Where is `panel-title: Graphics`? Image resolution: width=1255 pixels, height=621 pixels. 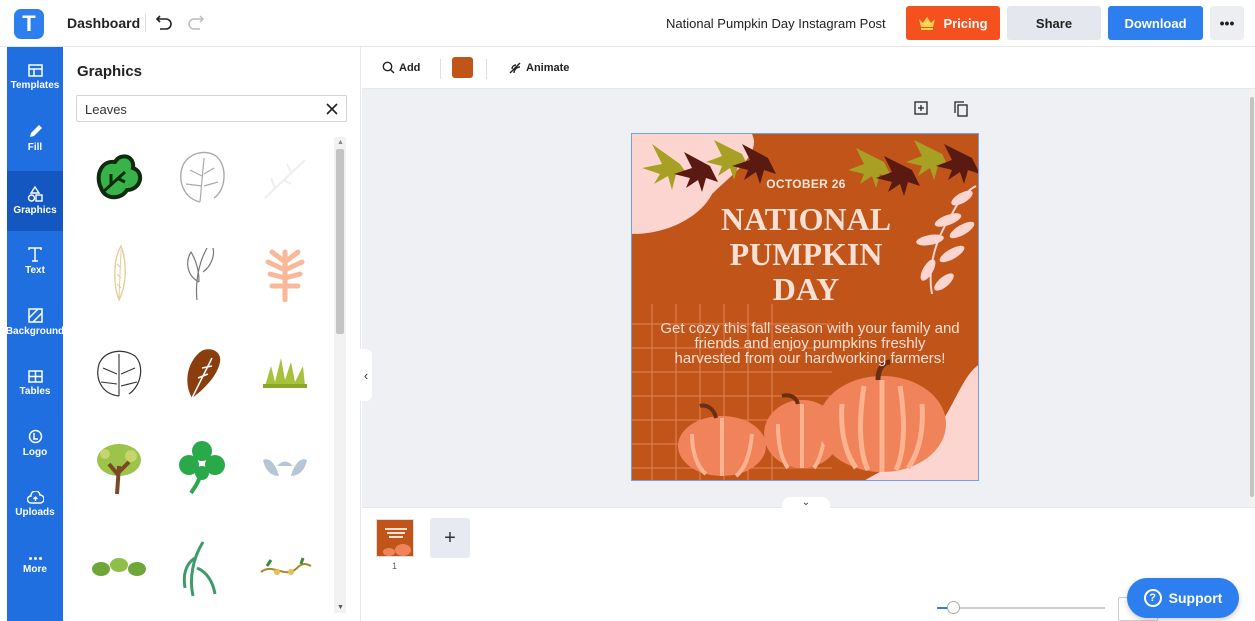 panel-title: Graphics is located at coordinates (110, 71).